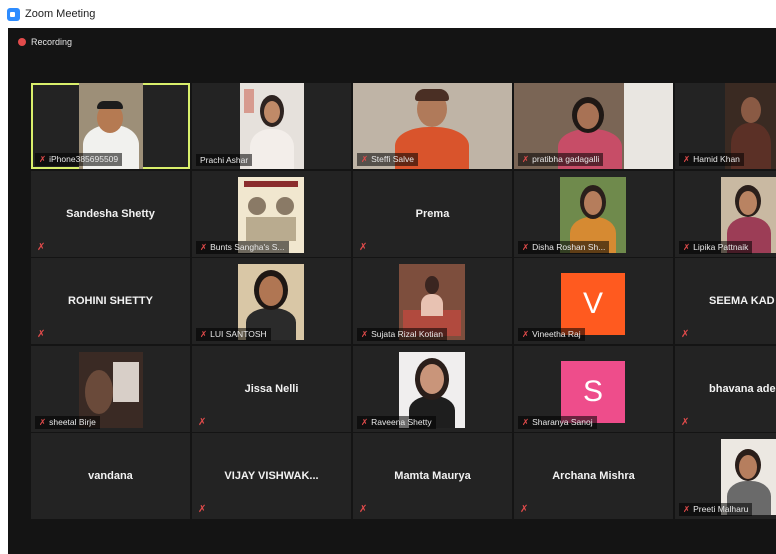 The image size is (776, 554). Describe the element at coordinates (593, 392) in the screenshot. I see `avatar: S` at that location.